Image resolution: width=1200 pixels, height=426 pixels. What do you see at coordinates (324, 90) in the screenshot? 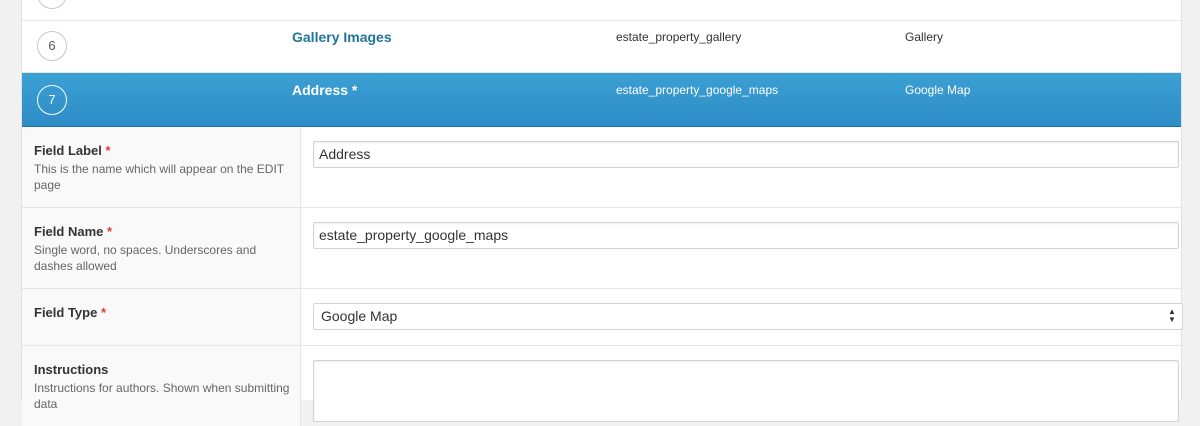
I see `field-label-link: Address *` at bounding box center [324, 90].